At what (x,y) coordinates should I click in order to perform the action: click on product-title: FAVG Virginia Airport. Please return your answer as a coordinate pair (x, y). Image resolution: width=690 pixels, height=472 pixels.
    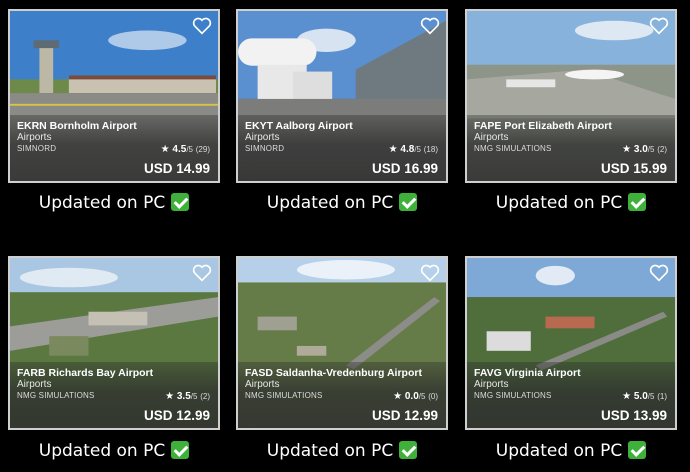
    Looking at the image, I should click on (527, 373).